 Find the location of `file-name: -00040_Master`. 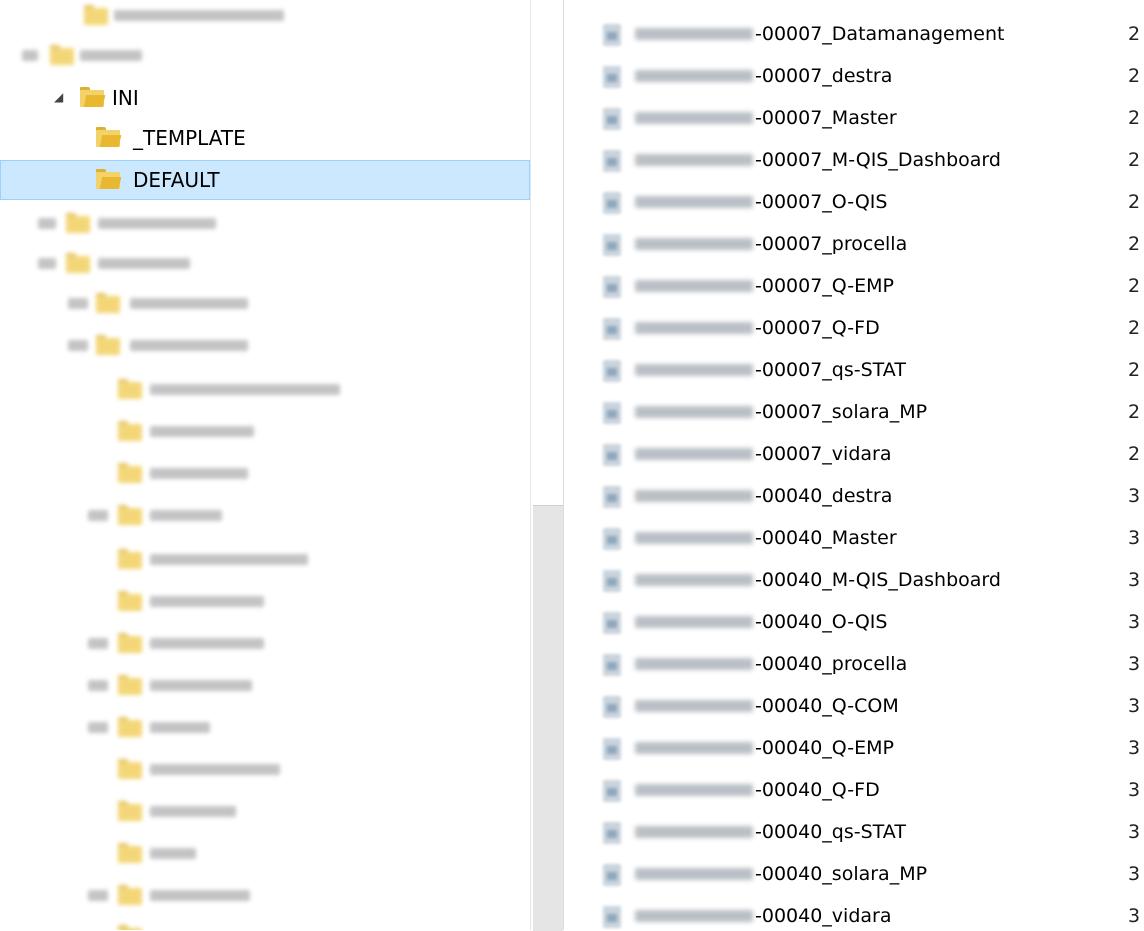

file-name: -00040_Master is located at coordinates (826, 538).